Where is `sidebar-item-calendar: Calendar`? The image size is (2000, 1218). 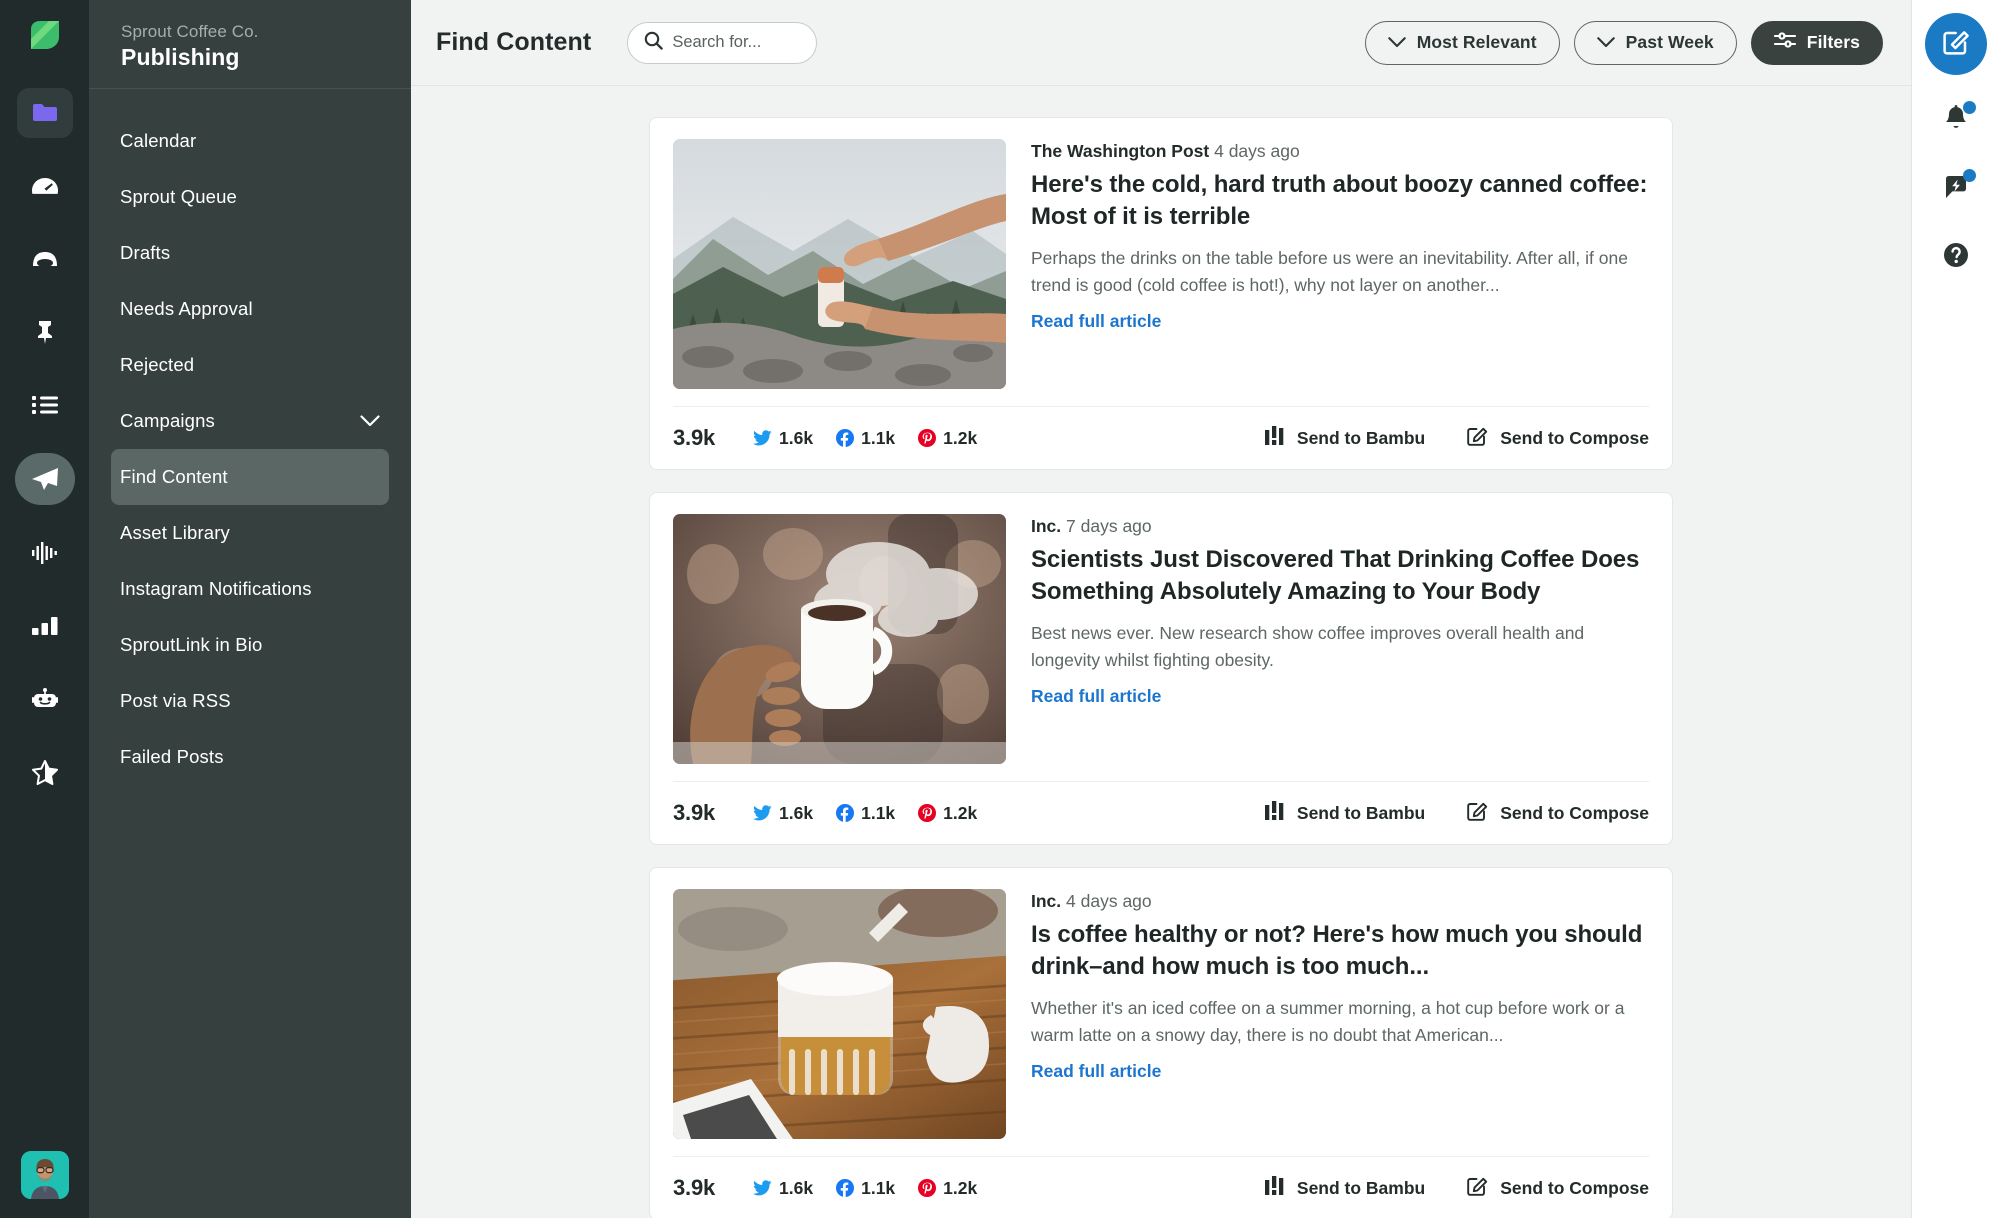
sidebar-item-calendar: Calendar is located at coordinates (250, 141).